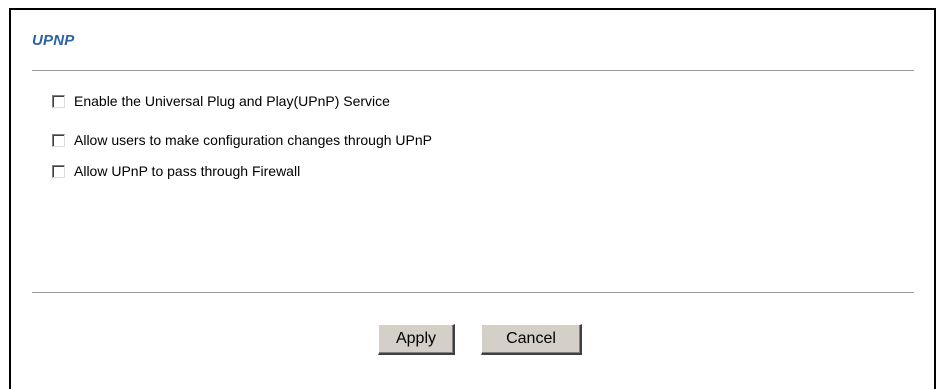 The height and width of the screenshot is (389, 945). Describe the element at coordinates (58, 140) in the screenshot. I see `allow-config-changes-checkbox` at that location.